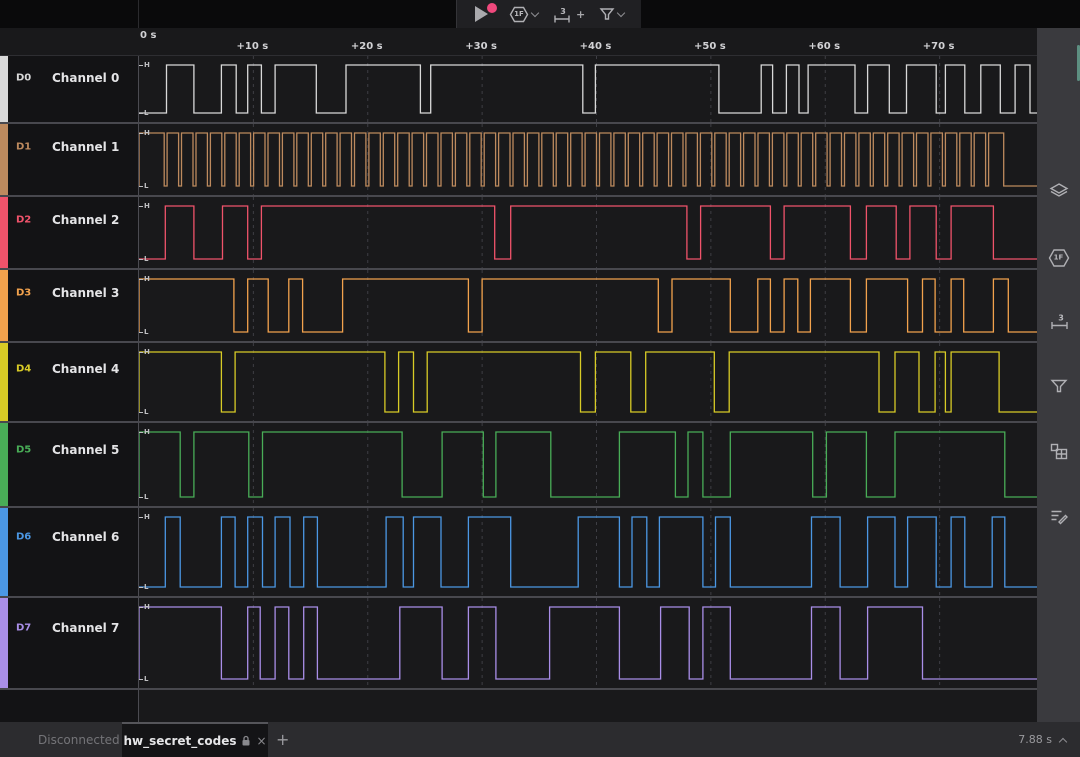 The image size is (1080, 757). What do you see at coordinates (24, 537) in the screenshot?
I see `channel-id-label: D6` at bounding box center [24, 537].